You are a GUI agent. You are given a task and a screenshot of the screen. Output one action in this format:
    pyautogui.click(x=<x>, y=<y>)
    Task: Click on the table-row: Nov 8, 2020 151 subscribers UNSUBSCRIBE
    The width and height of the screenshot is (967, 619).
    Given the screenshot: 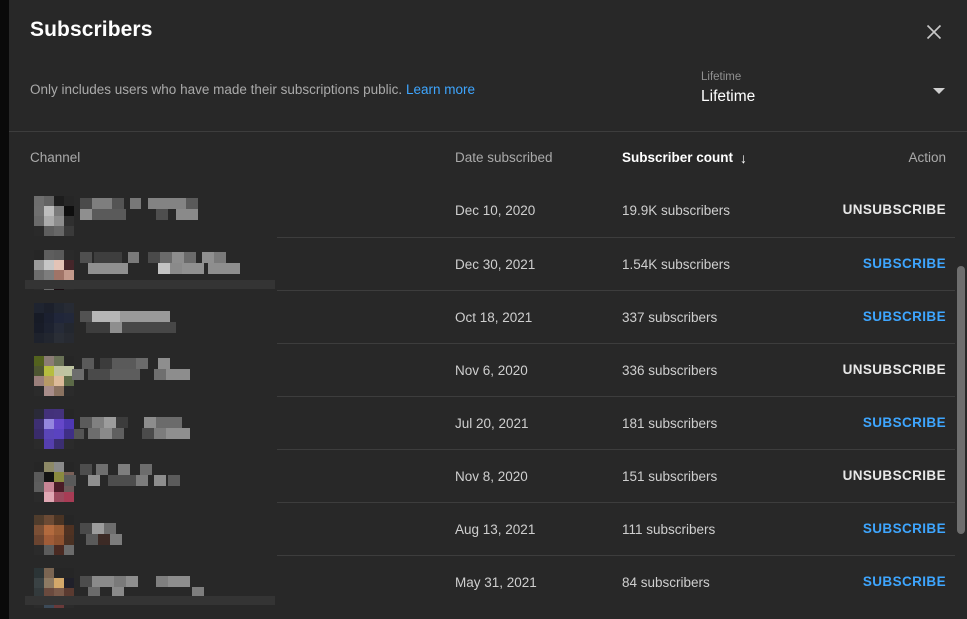 What is the action you would take?
    pyautogui.click(x=488, y=475)
    